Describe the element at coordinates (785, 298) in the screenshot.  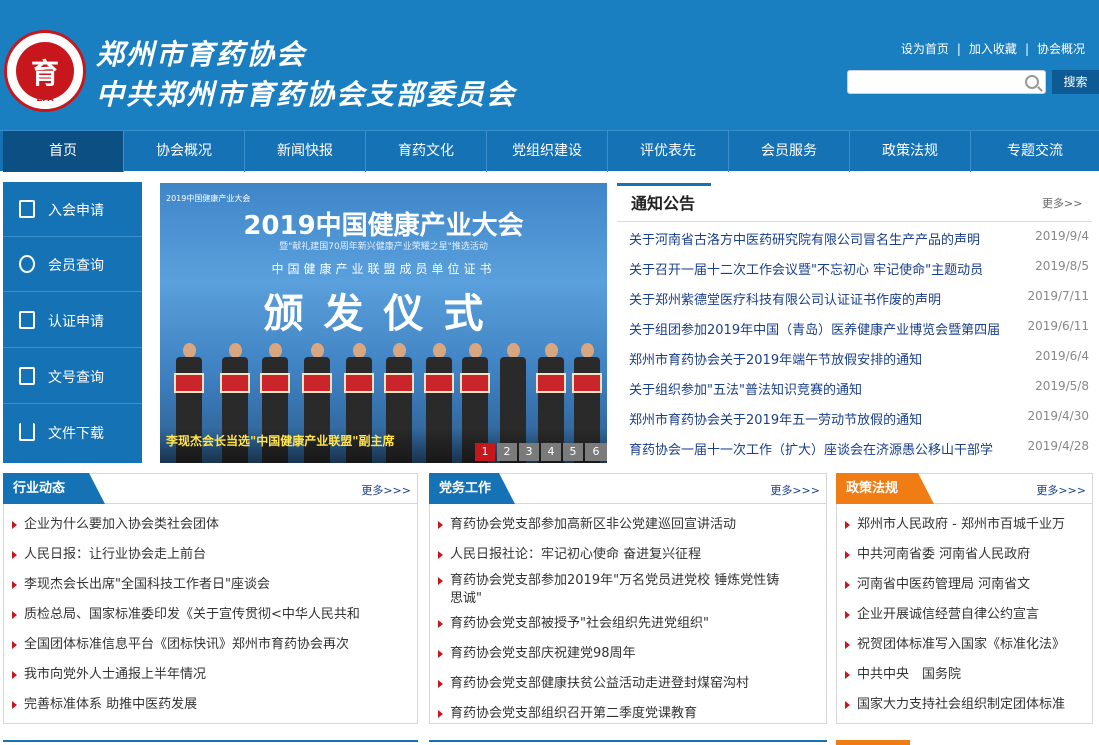
I see `notice-item-title: 关于郑州紫德堂医疗科技有限公司认证证书作废的声明` at that location.